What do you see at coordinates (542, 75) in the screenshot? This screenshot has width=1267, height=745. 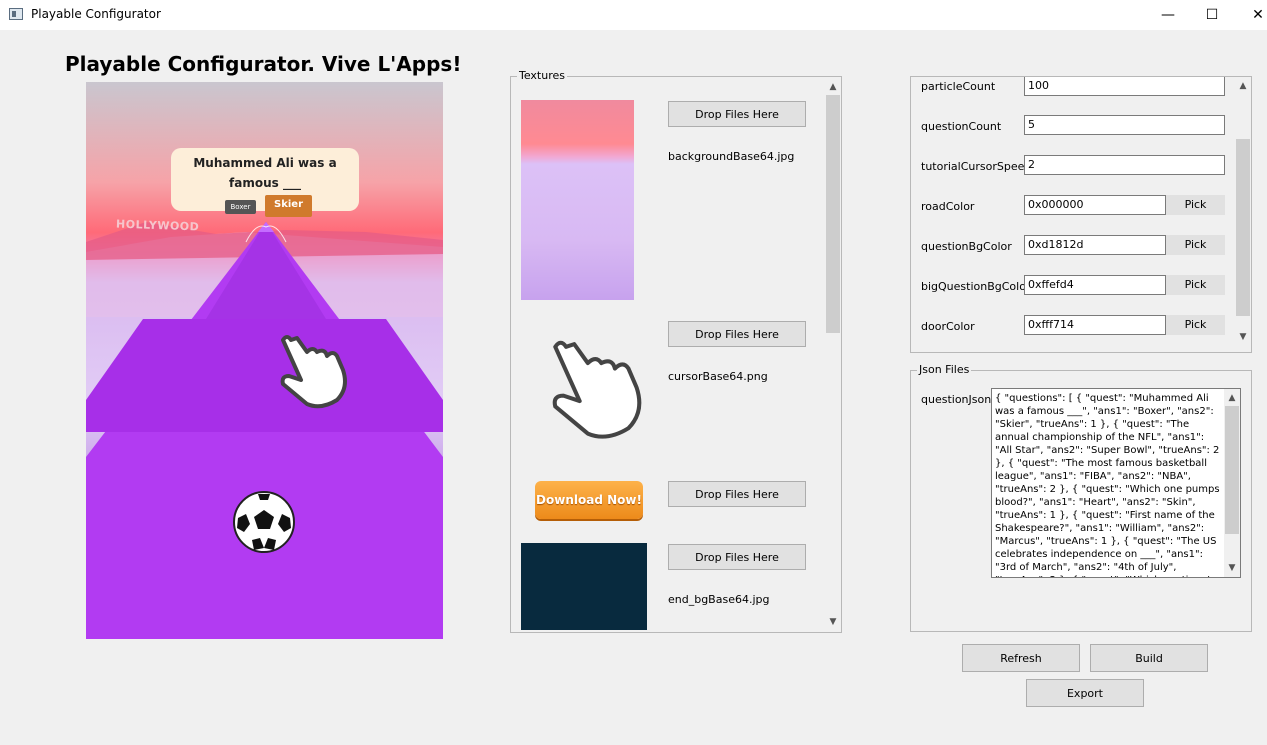 I see `textures-group-title: Textures` at bounding box center [542, 75].